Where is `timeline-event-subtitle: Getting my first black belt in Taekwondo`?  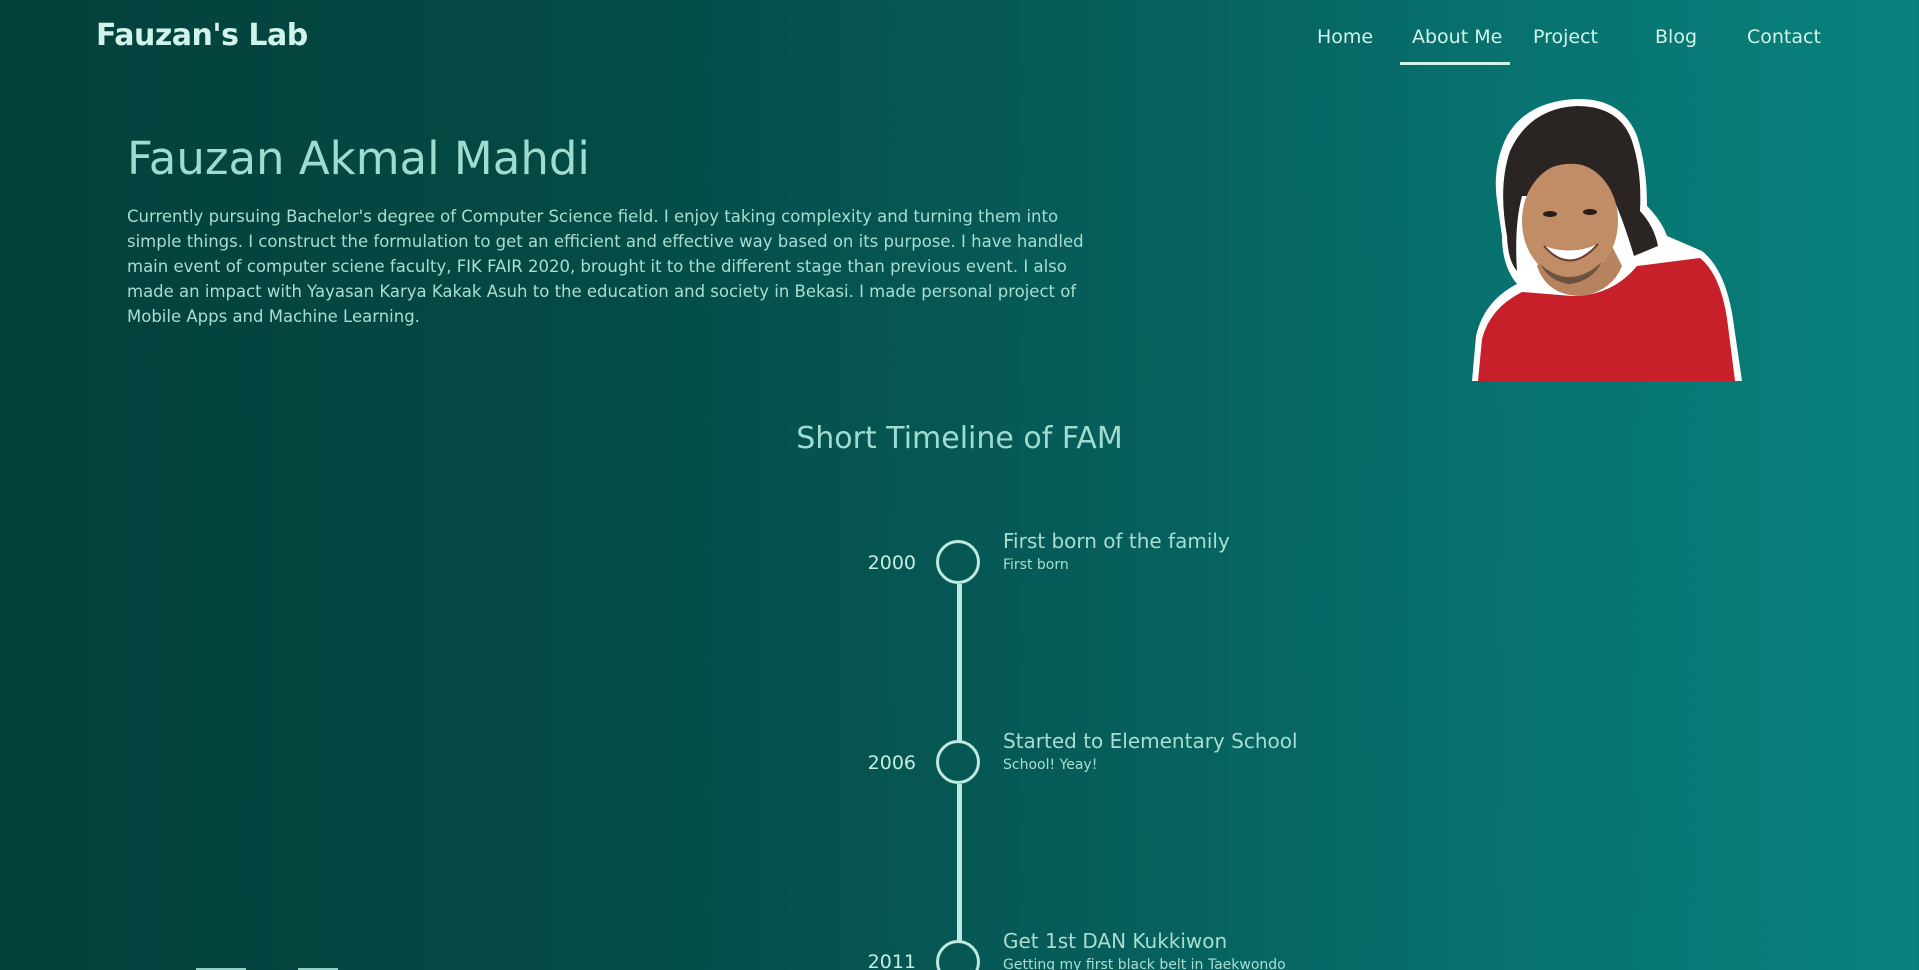 timeline-event-subtitle: Getting my first black belt in Taekwondo is located at coordinates (1144, 963).